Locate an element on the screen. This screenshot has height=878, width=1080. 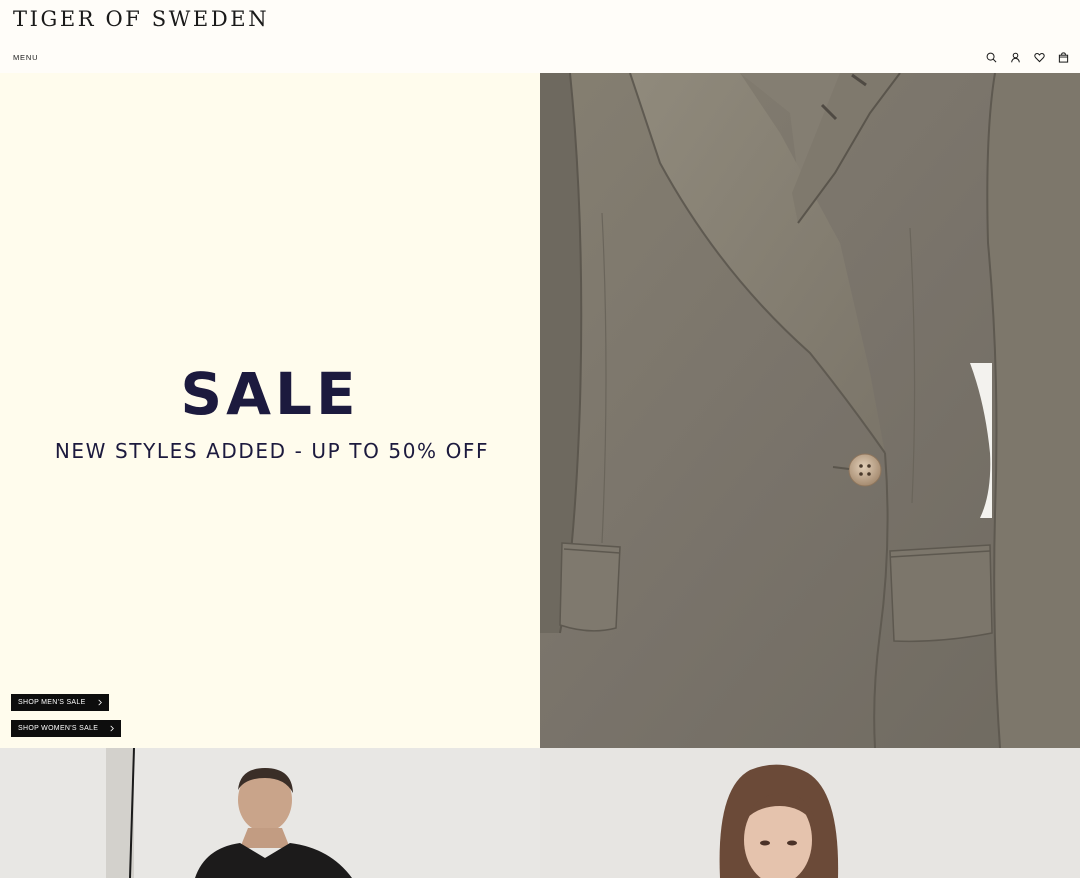
sale-subheadline: NEW STYLES ADDED - UP TO 50% OFF is located at coordinates (272, 451).